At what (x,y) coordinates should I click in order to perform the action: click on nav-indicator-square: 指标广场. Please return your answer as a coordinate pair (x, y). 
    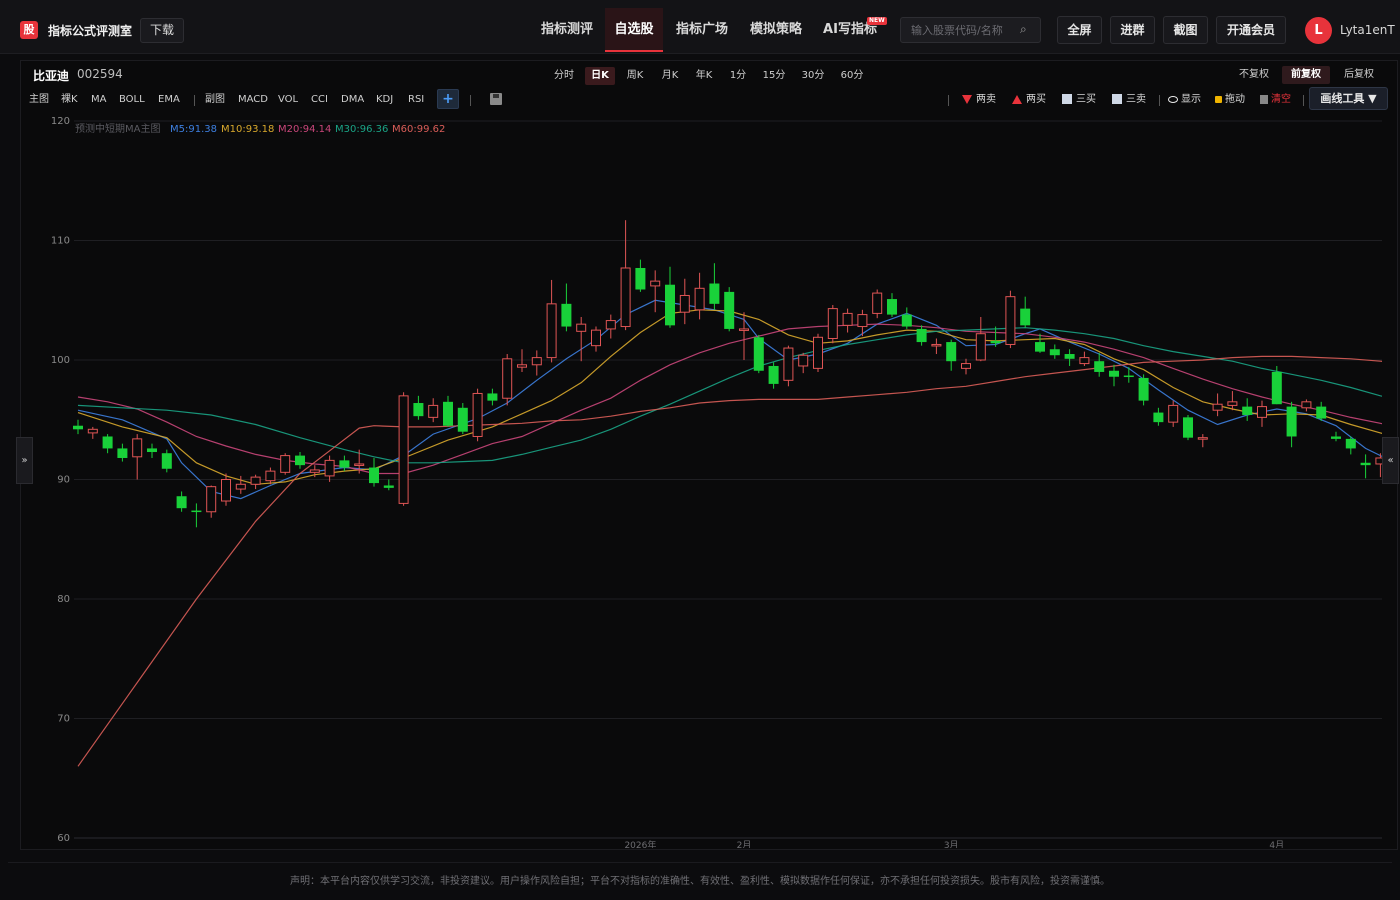
    Looking at the image, I should click on (702, 30).